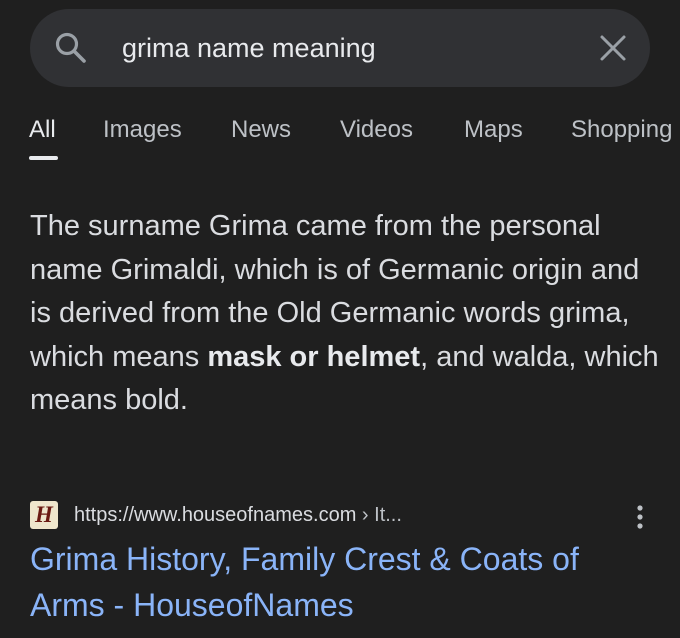  Describe the element at coordinates (621, 130) in the screenshot. I see `tab-shopping: Shopping` at that location.